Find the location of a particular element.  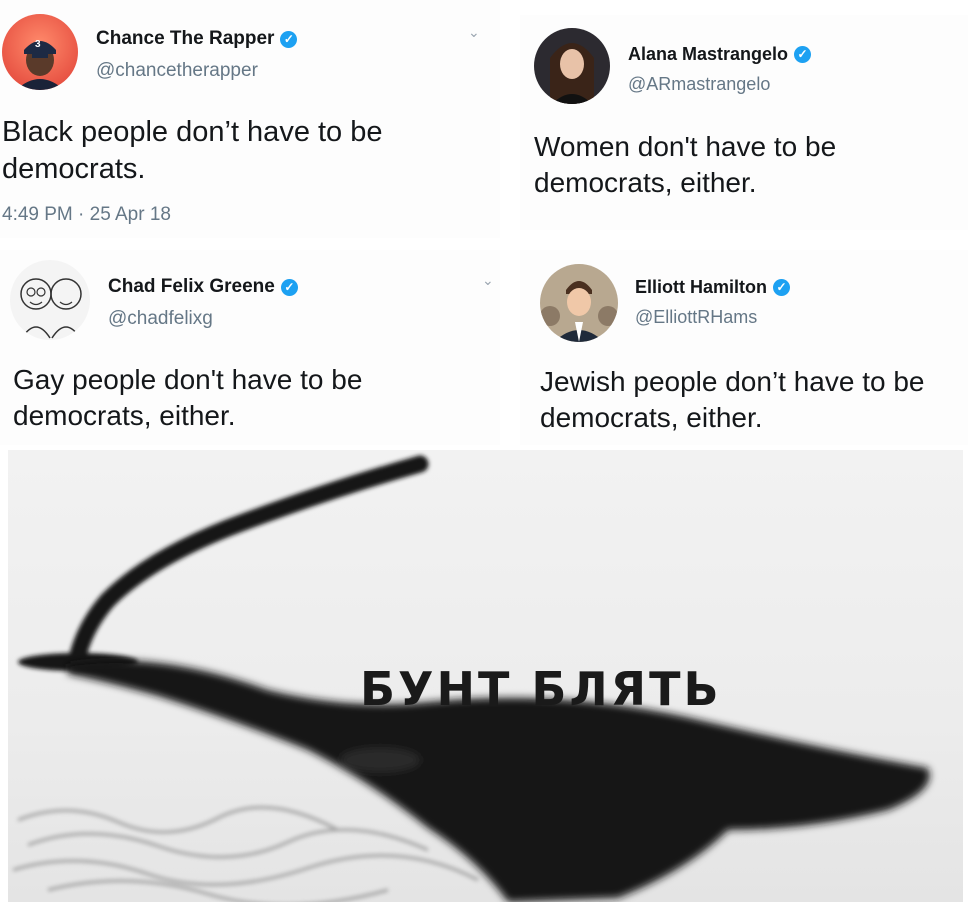

tweet-text-line: Women don't have to be is located at coordinates (685, 146).